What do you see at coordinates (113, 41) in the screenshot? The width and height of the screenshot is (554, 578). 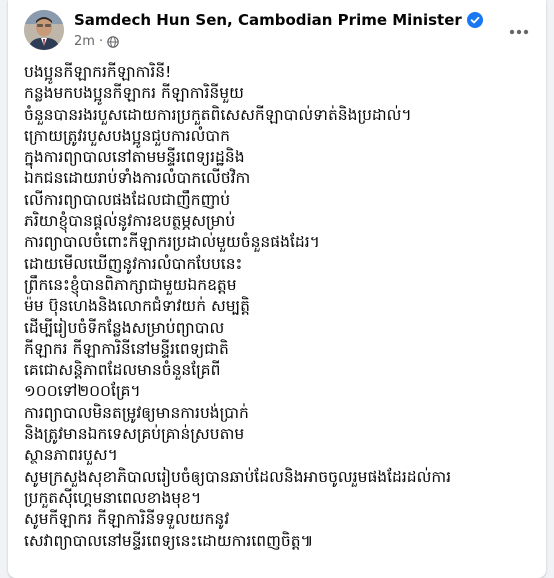 I see `globe-icon` at bounding box center [113, 41].